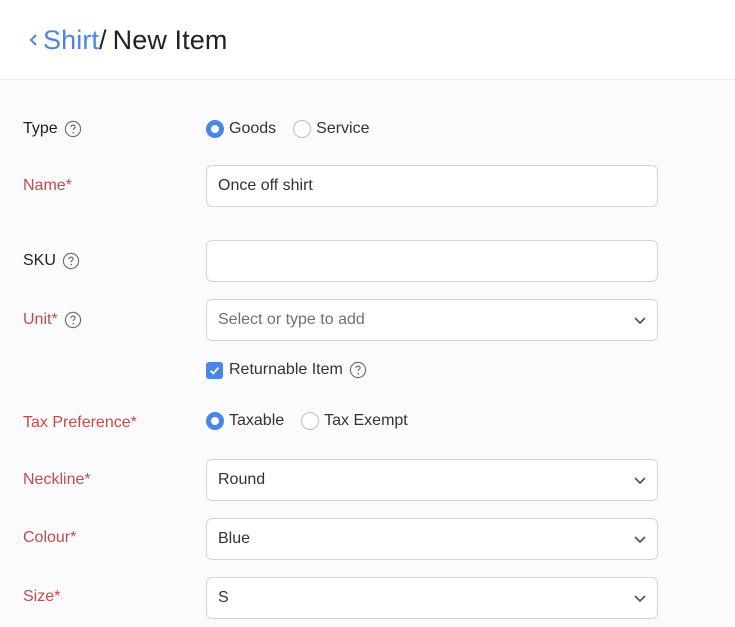 The image size is (735, 627). What do you see at coordinates (52, 129) in the screenshot?
I see `type-label: Type` at bounding box center [52, 129].